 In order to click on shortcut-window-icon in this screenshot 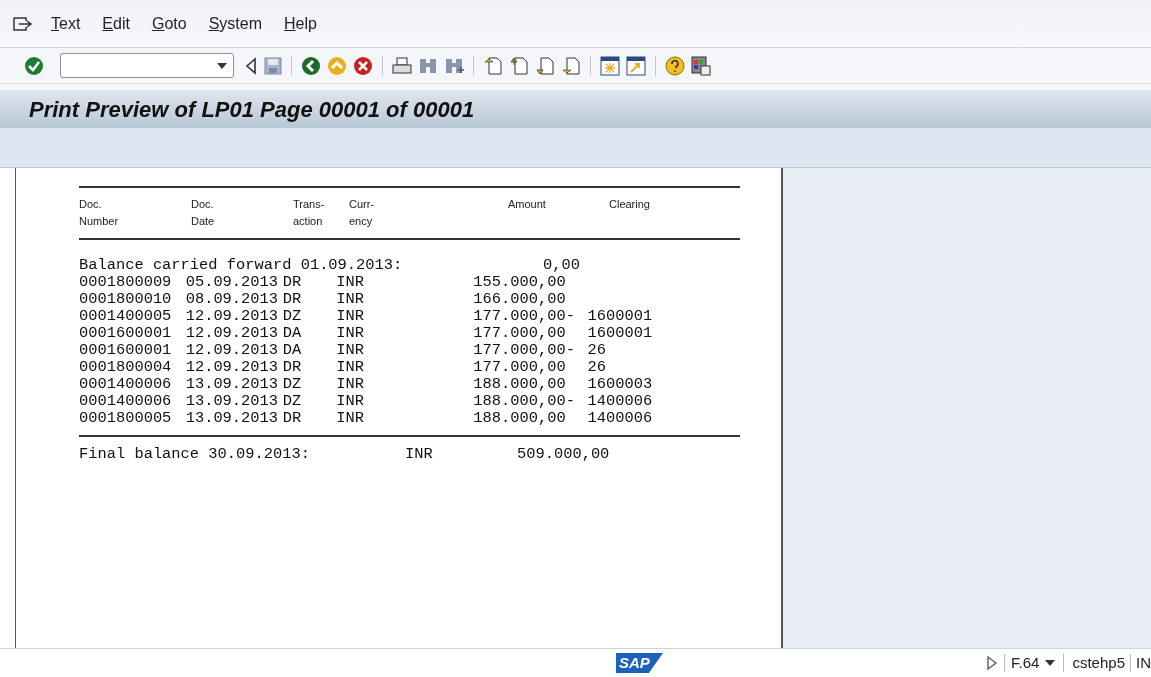, I will do `click(636, 65)`.